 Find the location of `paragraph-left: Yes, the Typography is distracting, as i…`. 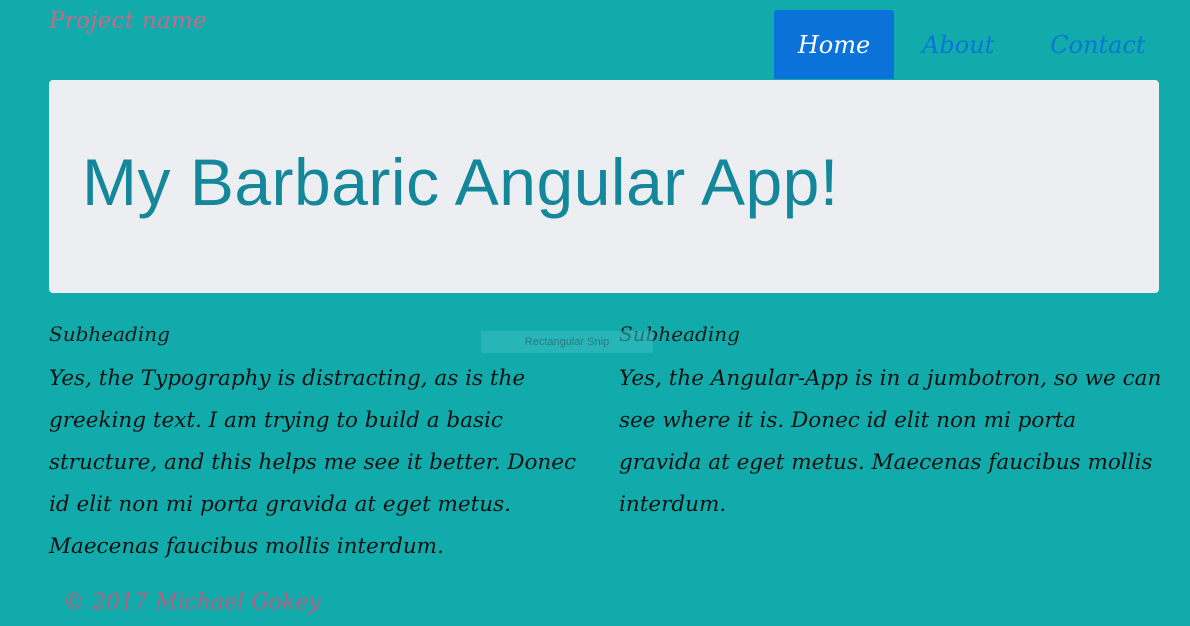

paragraph-left: Yes, the Typography is distracting, as i… is located at coordinates (313, 462).